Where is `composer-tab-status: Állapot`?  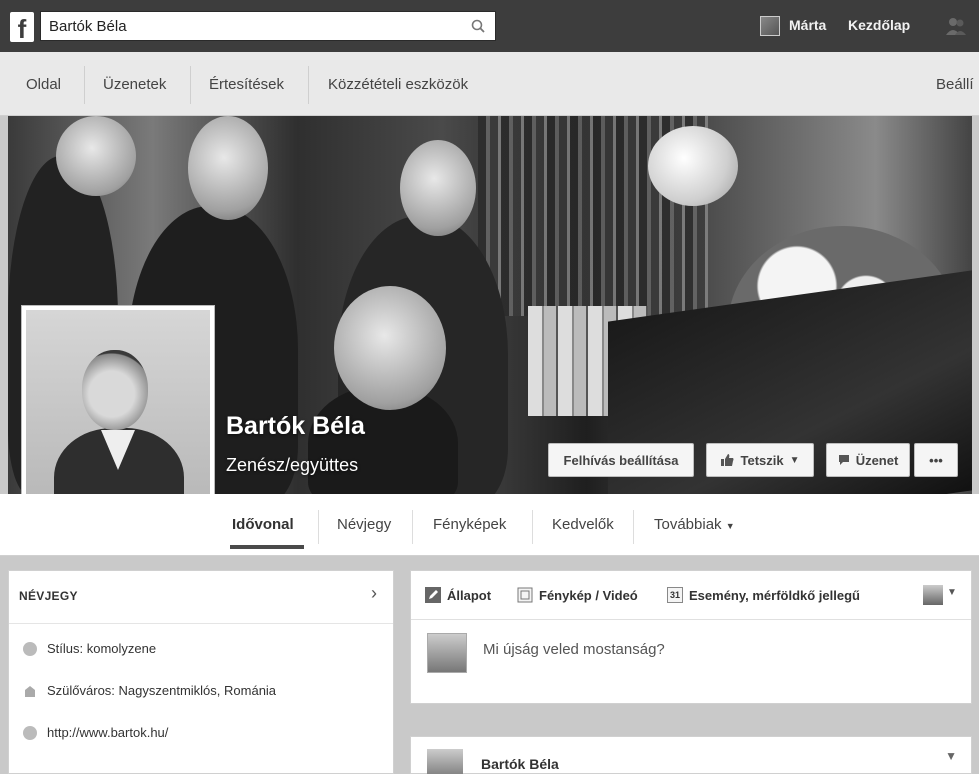
composer-tab-status: Állapot is located at coordinates (458, 595).